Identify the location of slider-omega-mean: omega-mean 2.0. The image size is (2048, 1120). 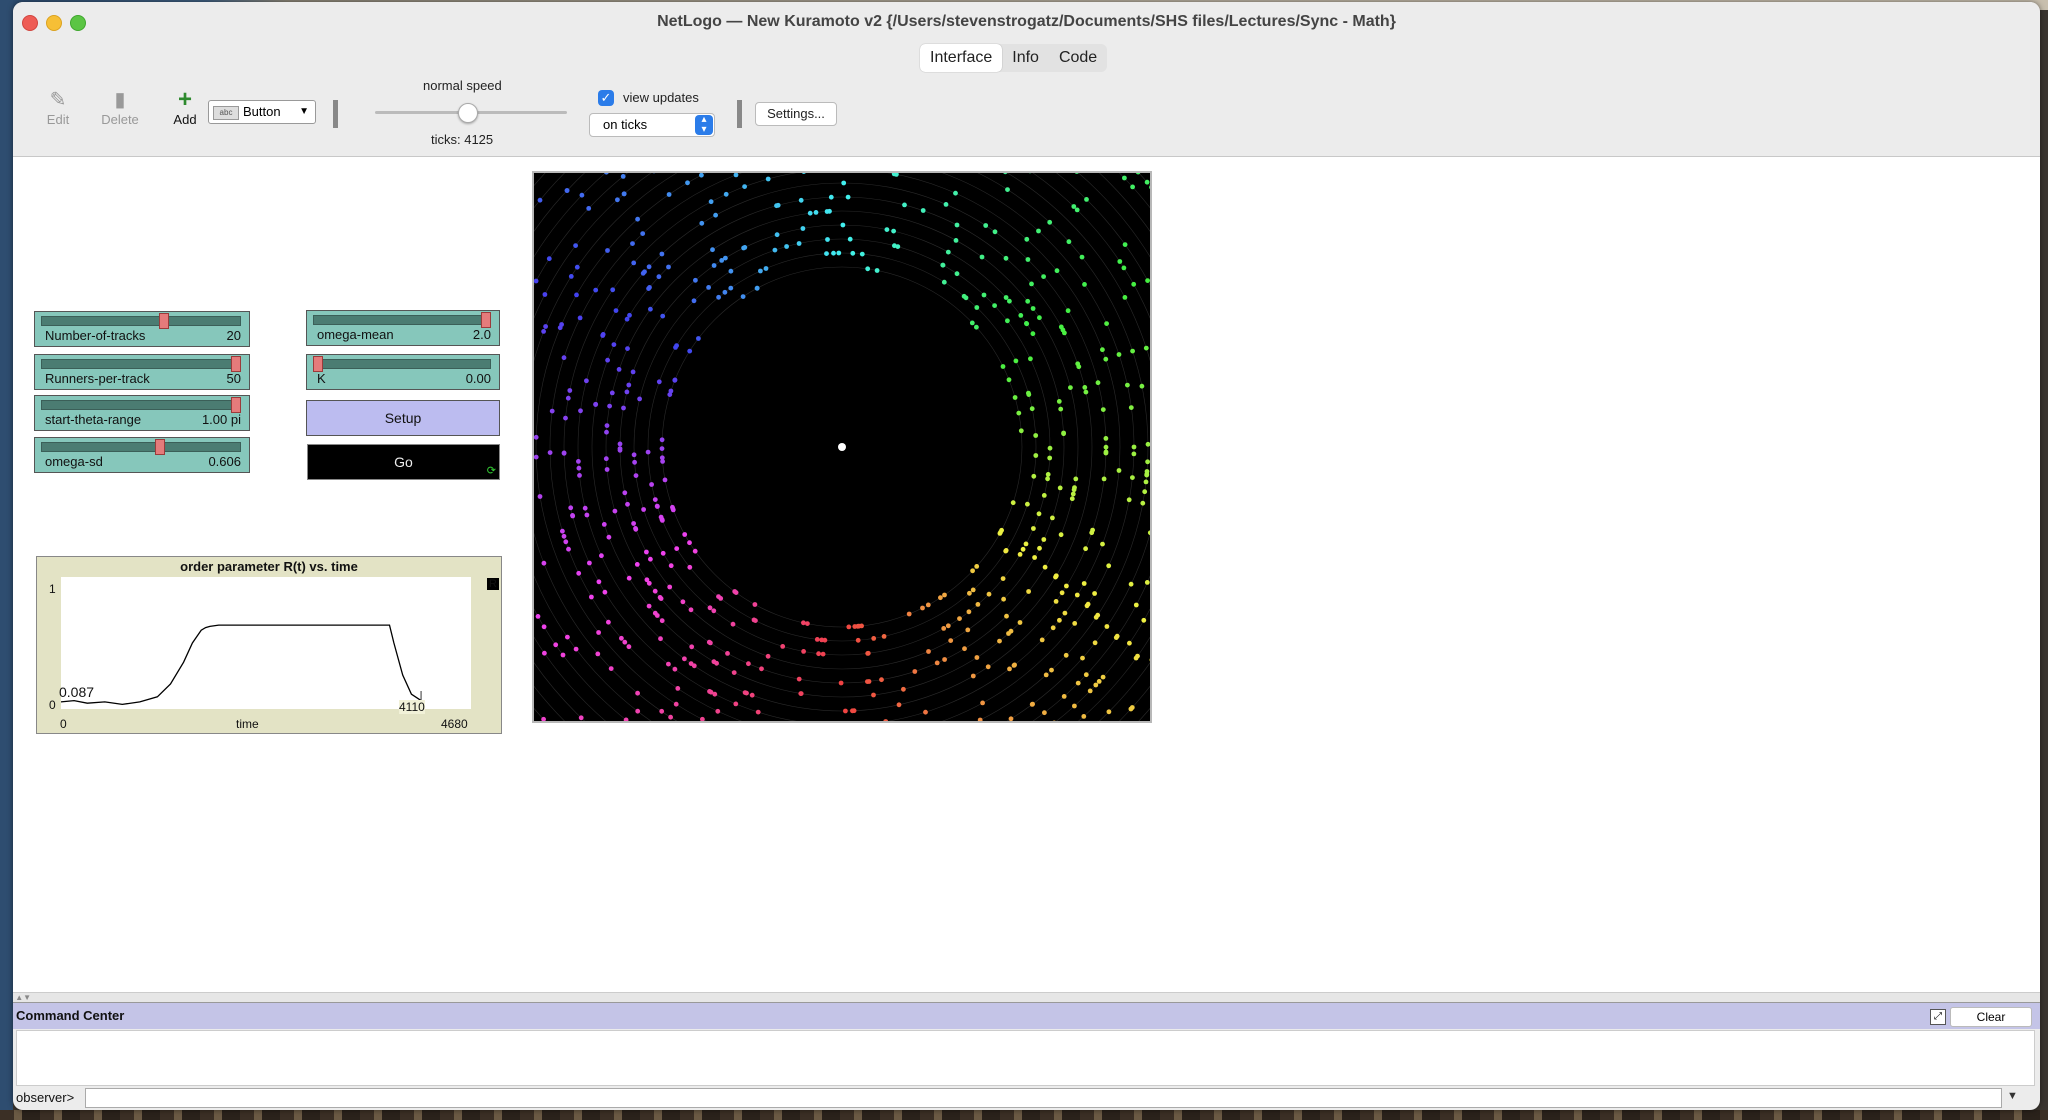
(403, 328).